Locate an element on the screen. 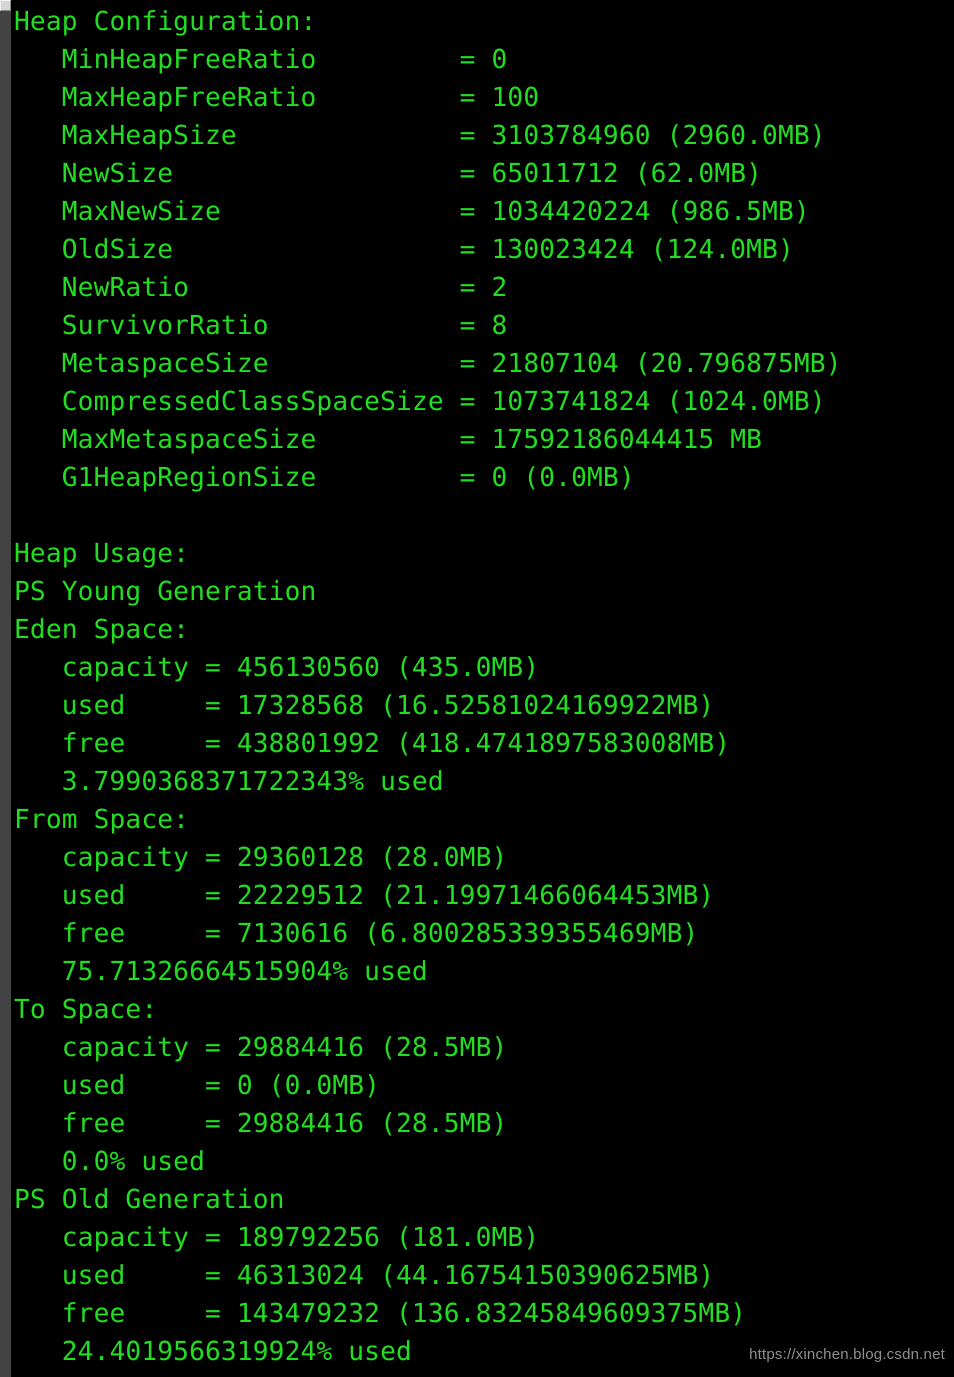 This screenshot has width=954, height=1377. scrollbar-up-arrow-icon is located at coordinates (5, 5).